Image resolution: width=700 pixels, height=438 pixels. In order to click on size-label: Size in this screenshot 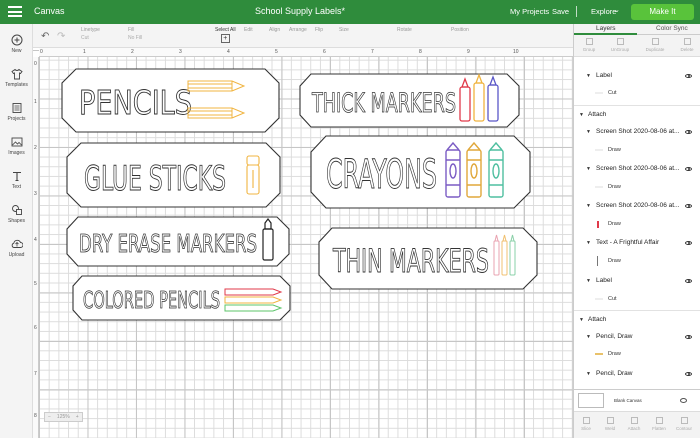, I will do `click(344, 30)`.